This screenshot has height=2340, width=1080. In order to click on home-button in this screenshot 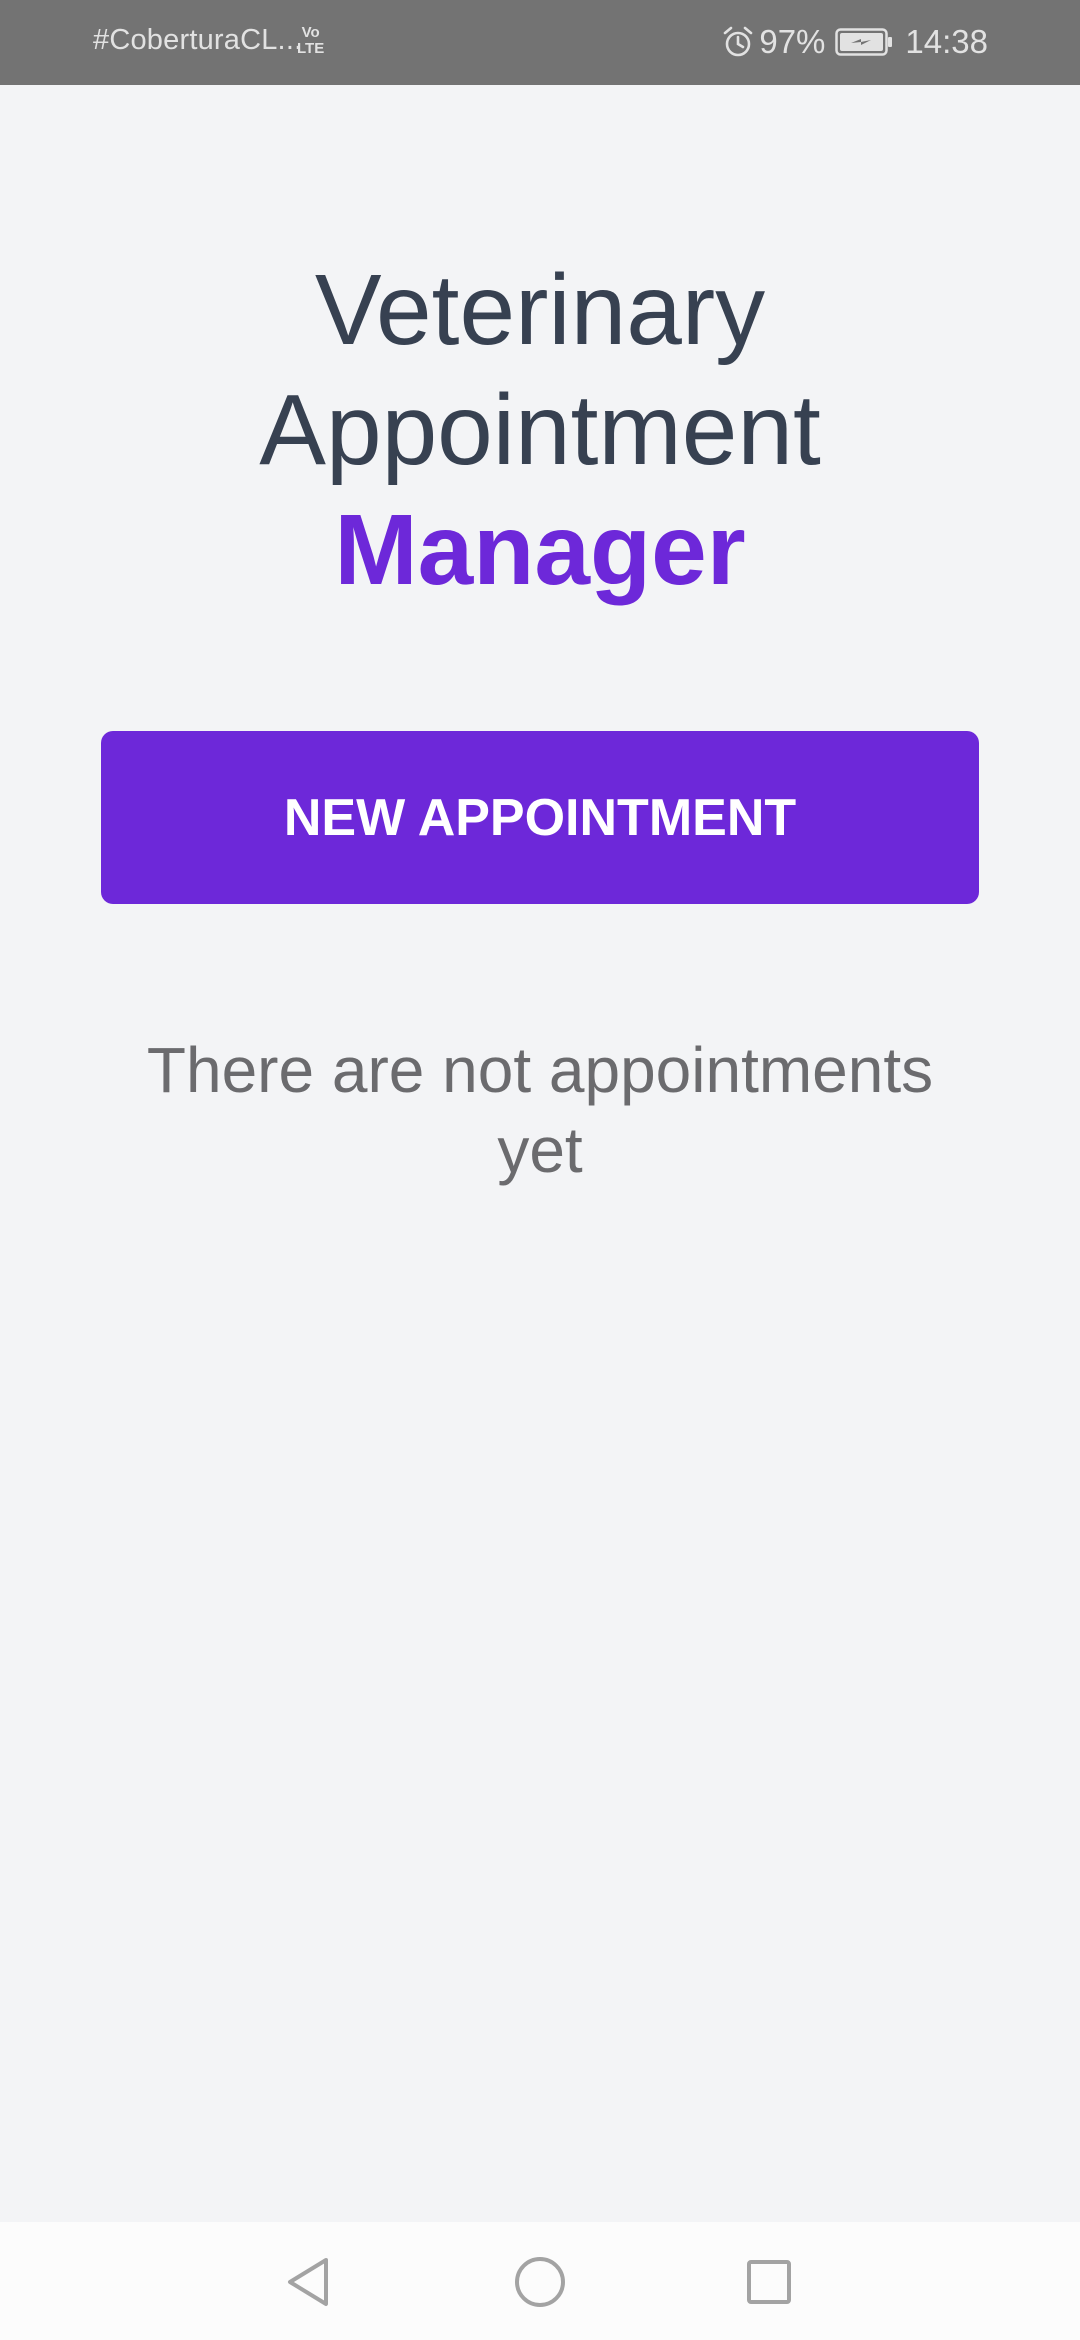, I will do `click(540, 2282)`.